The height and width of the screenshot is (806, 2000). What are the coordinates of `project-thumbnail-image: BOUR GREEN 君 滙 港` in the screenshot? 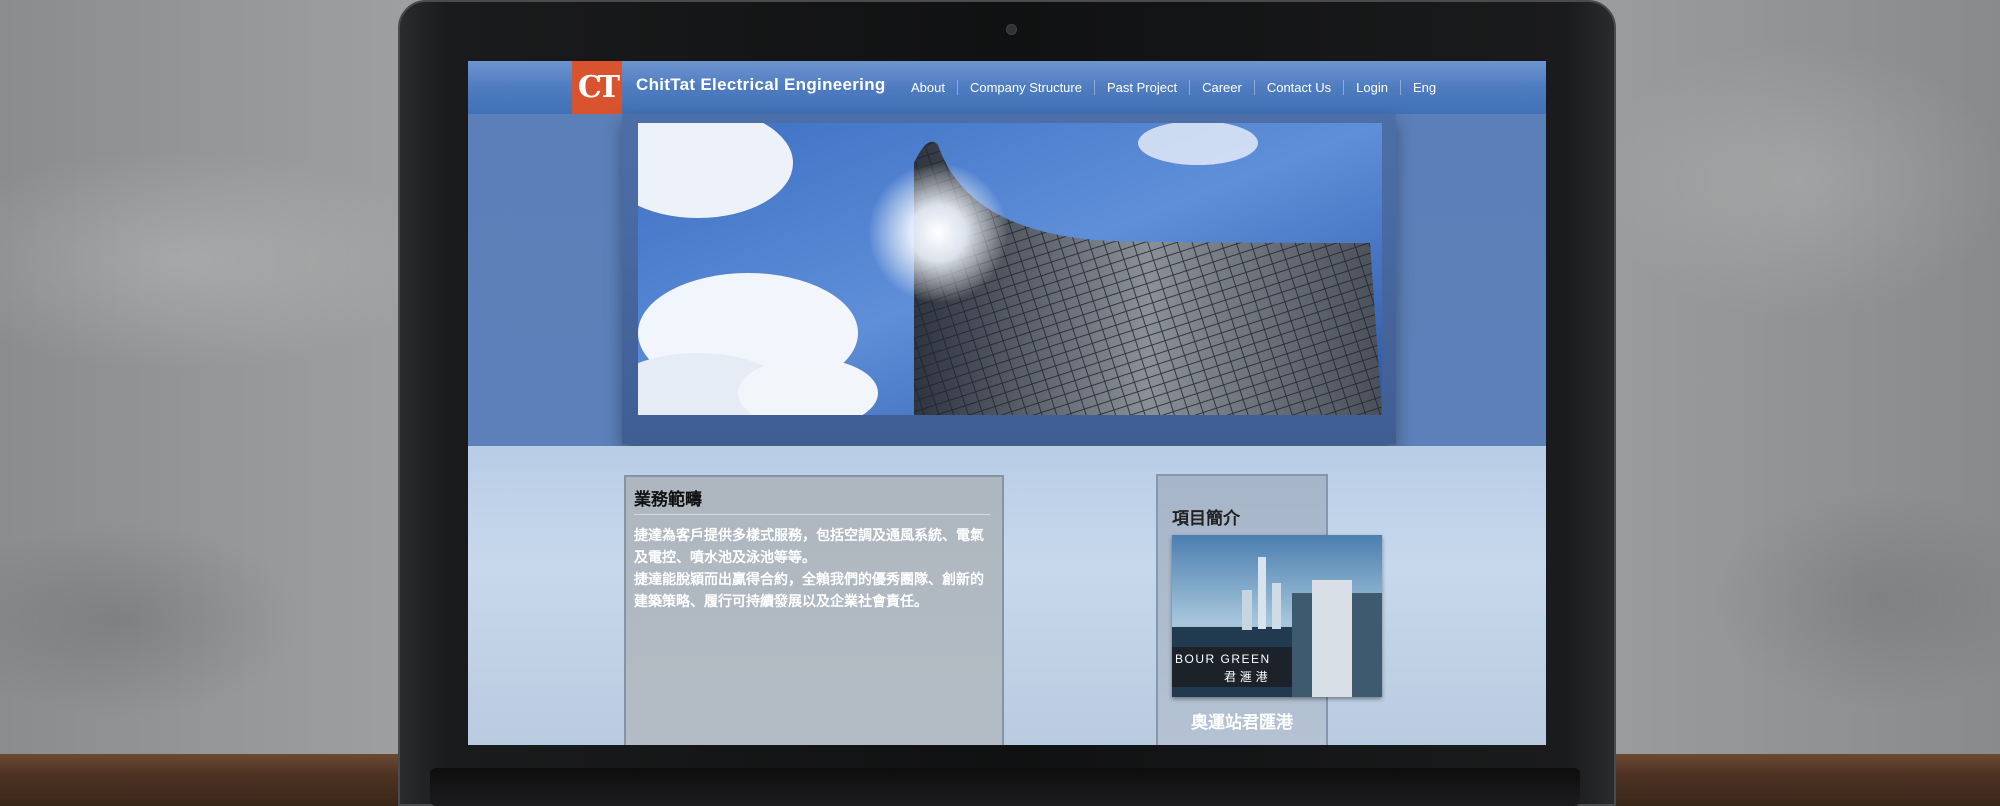 It's located at (1277, 616).